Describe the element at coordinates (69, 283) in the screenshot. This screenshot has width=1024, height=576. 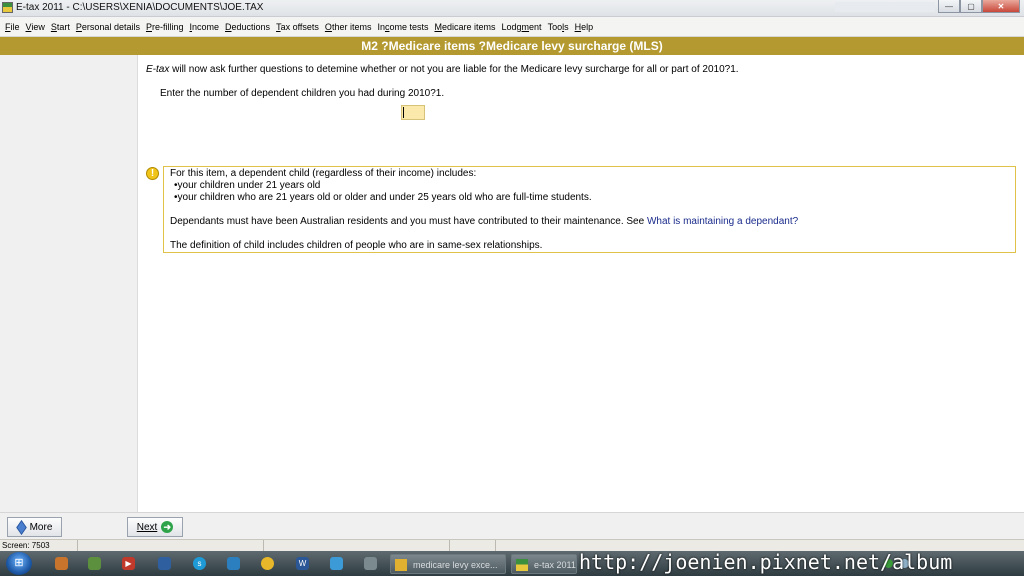
I see `left-panel` at that location.